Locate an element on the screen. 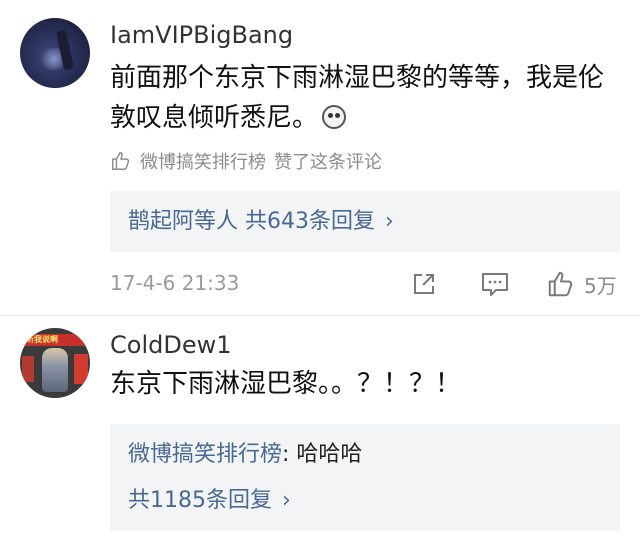 This screenshot has height=544, width=640. comment-text: 前面那个东京下雨淋湿巴黎的等等，我是伦敦叹息倾听悉尼。 is located at coordinates (365, 98).